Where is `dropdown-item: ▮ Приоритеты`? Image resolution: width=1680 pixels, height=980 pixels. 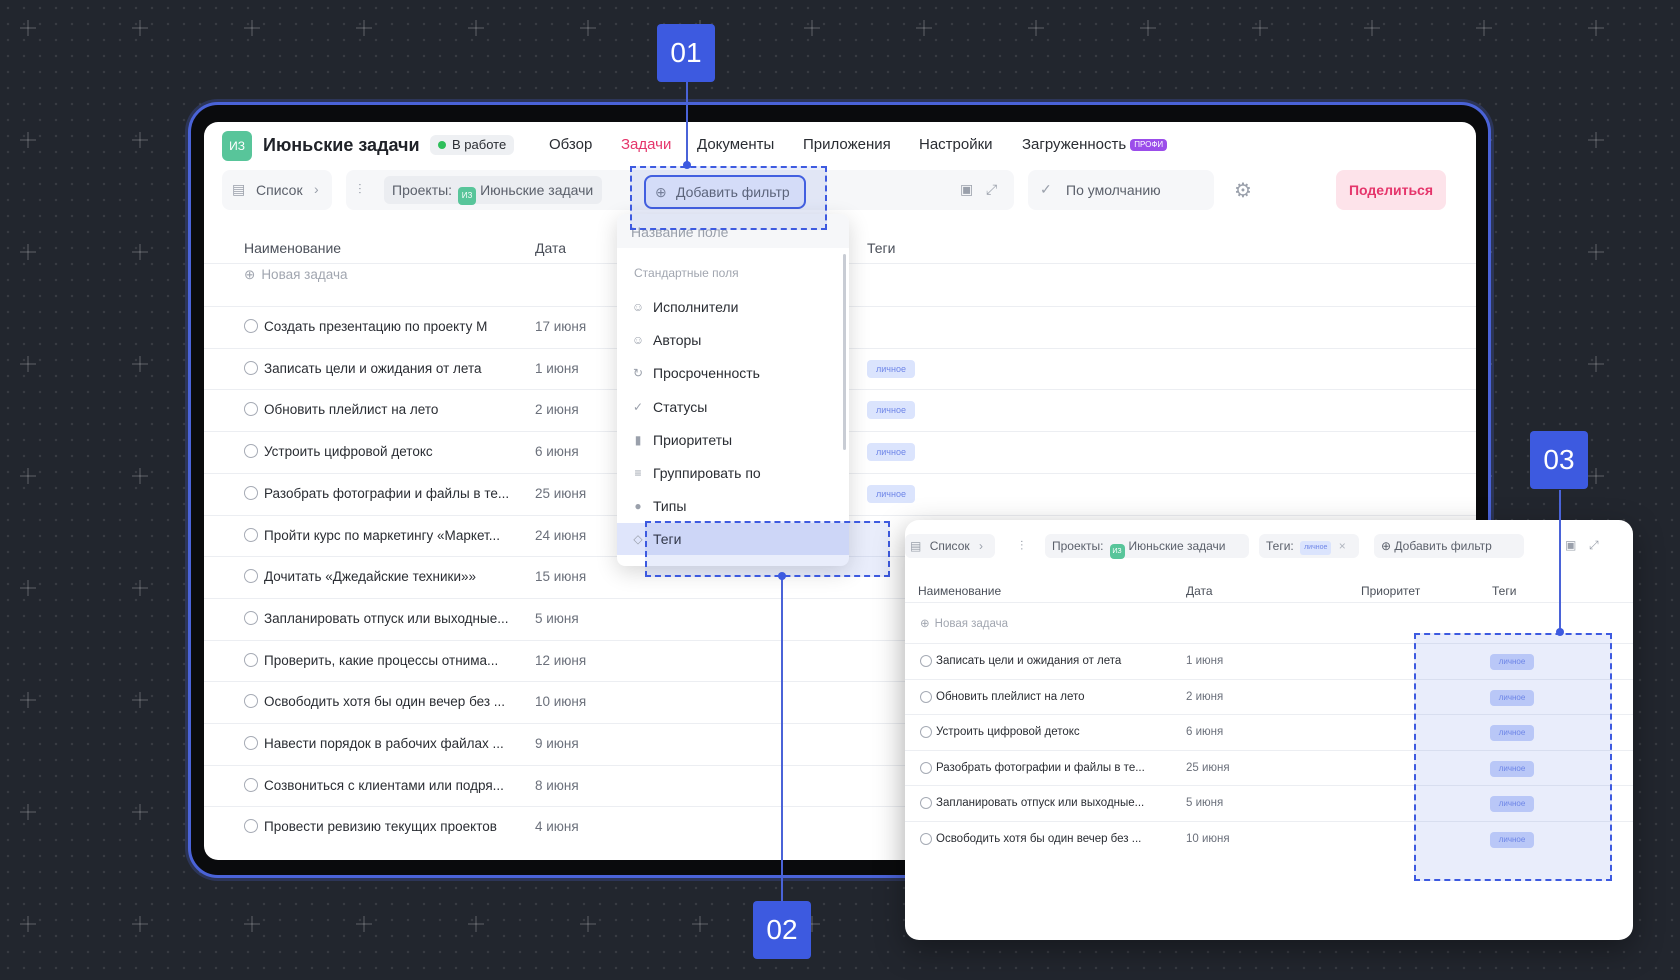
dropdown-item: ▮ Приоритеты is located at coordinates (733, 440).